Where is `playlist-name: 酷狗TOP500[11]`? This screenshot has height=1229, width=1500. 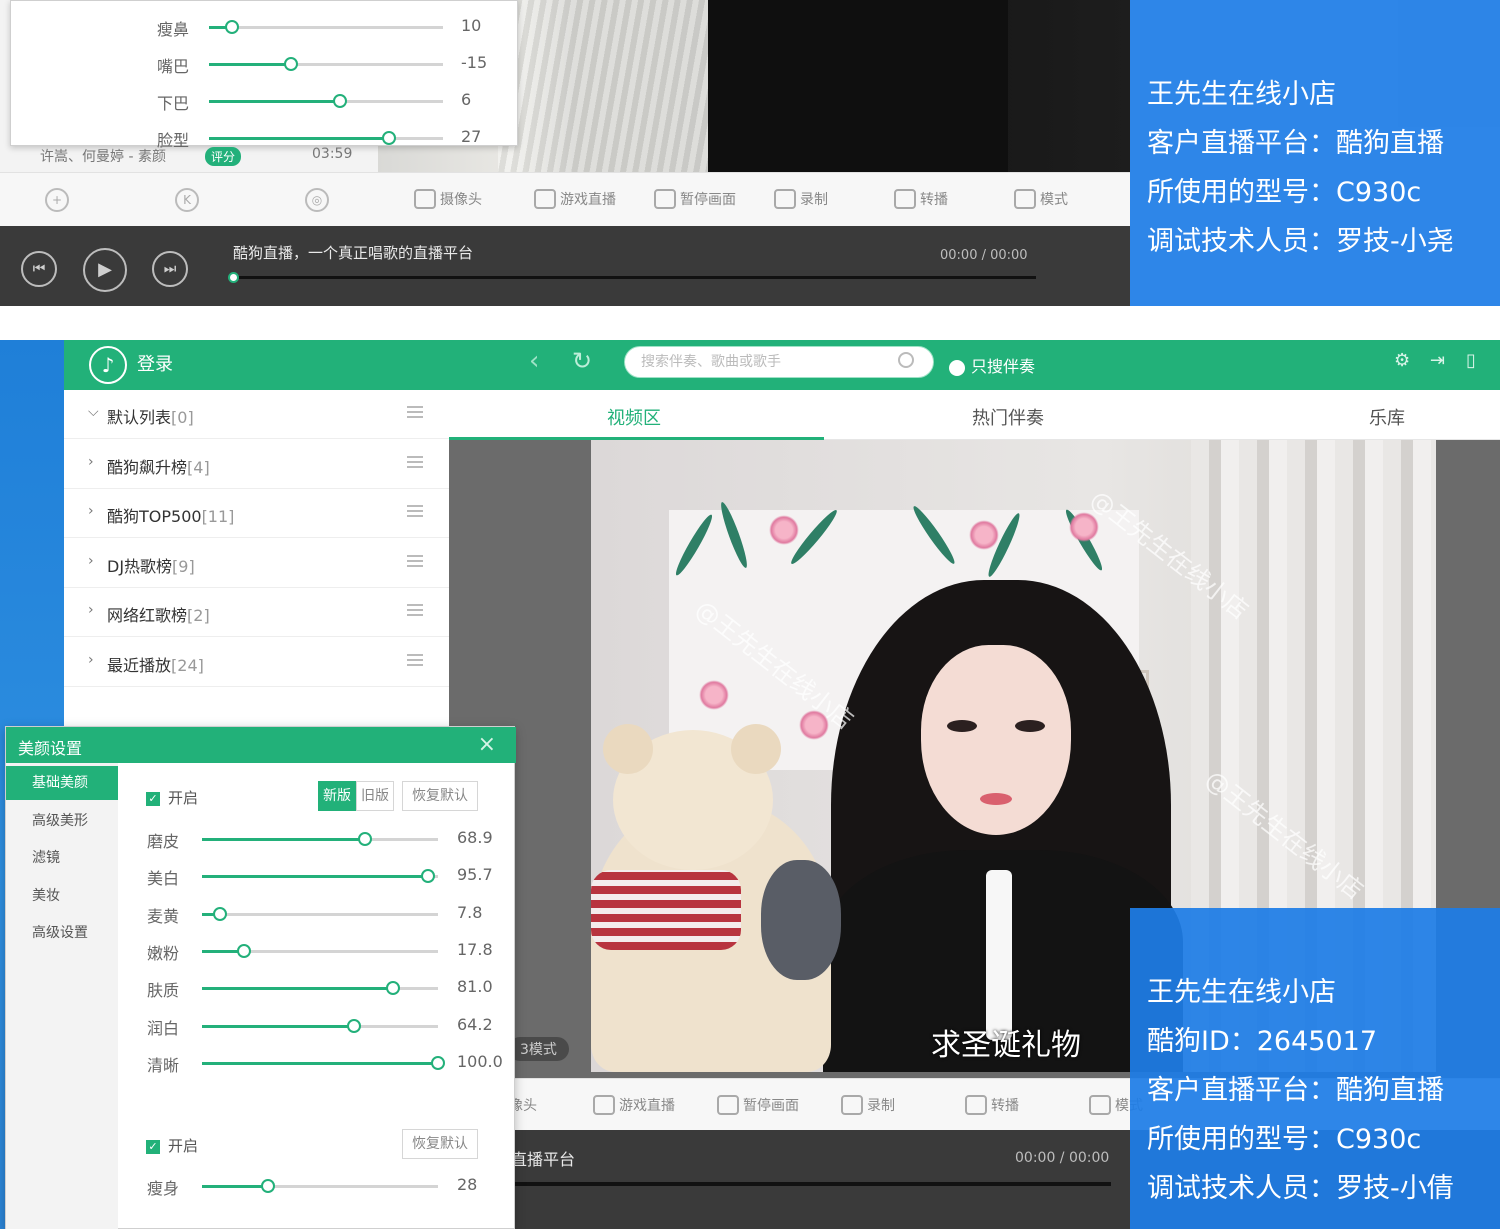 playlist-name: 酷狗TOP500[11] is located at coordinates (170, 515).